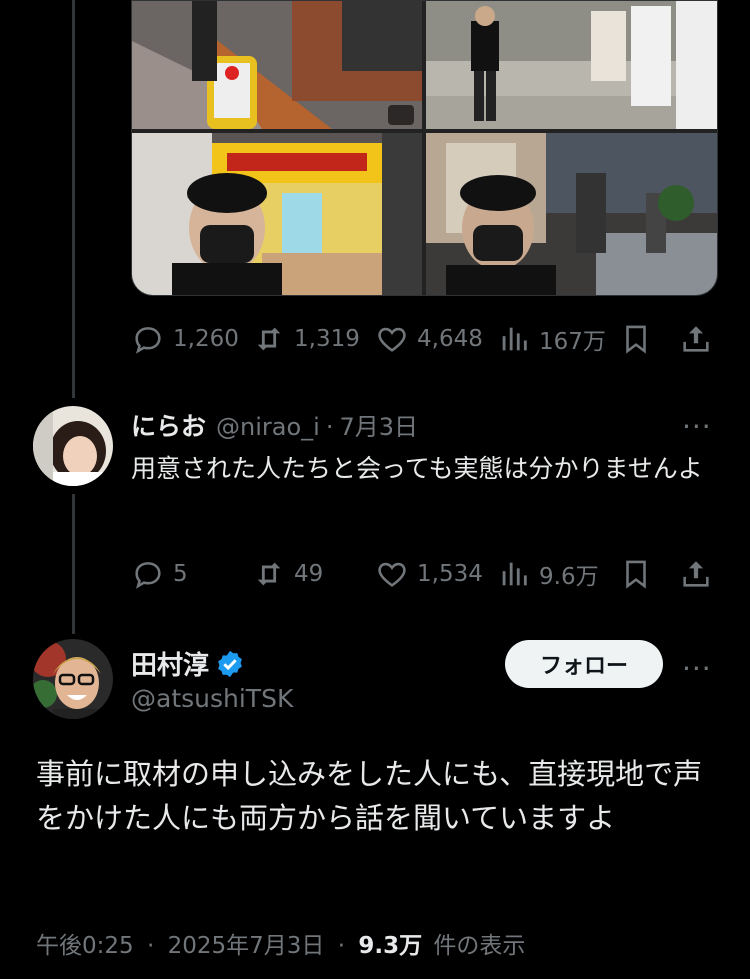 Image resolution: width=750 pixels, height=979 pixels. Describe the element at coordinates (417, 468) in the screenshot. I see `reply-text: 用意された人たちと会っても実態は分かりませんよ` at that location.